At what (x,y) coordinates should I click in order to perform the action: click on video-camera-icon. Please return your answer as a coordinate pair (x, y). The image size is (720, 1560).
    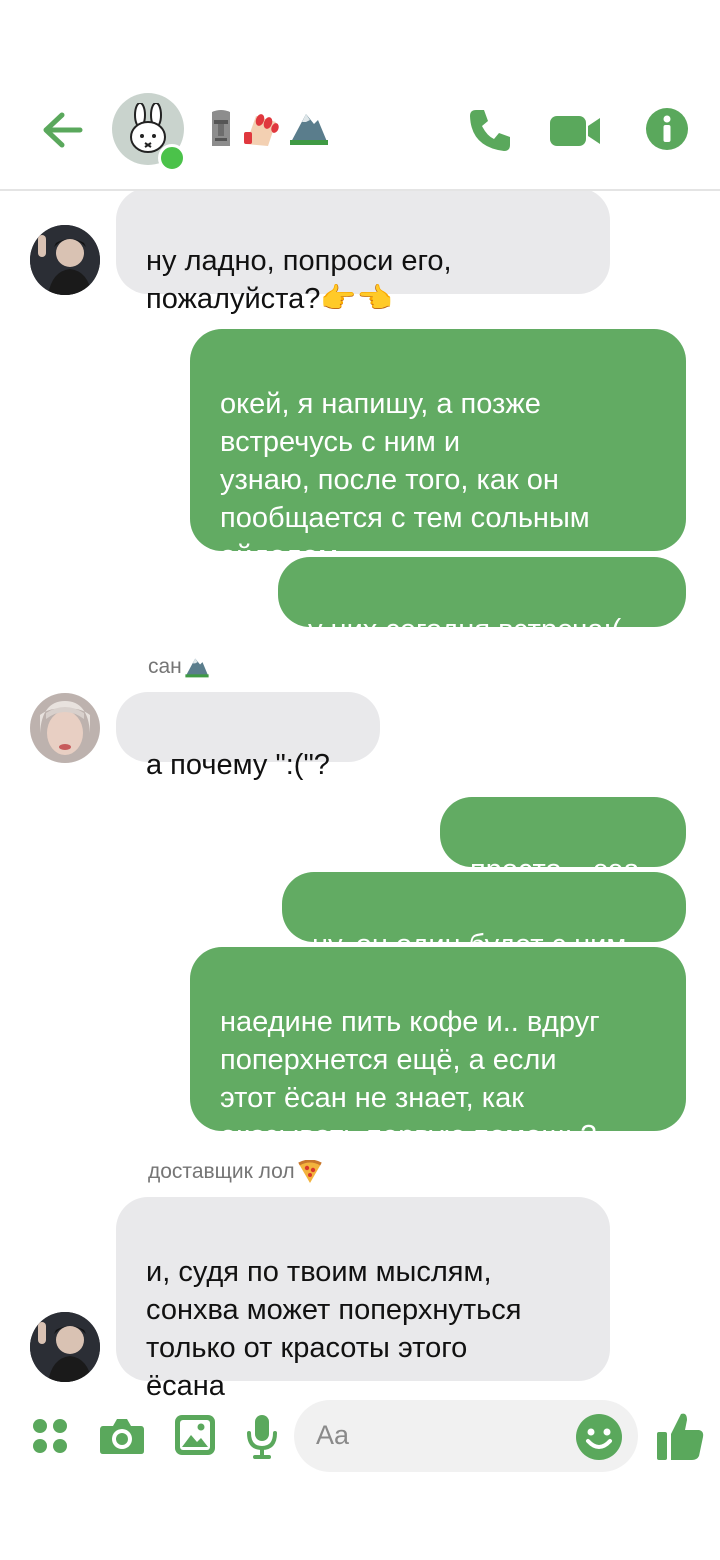
    Looking at the image, I should click on (575, 131).